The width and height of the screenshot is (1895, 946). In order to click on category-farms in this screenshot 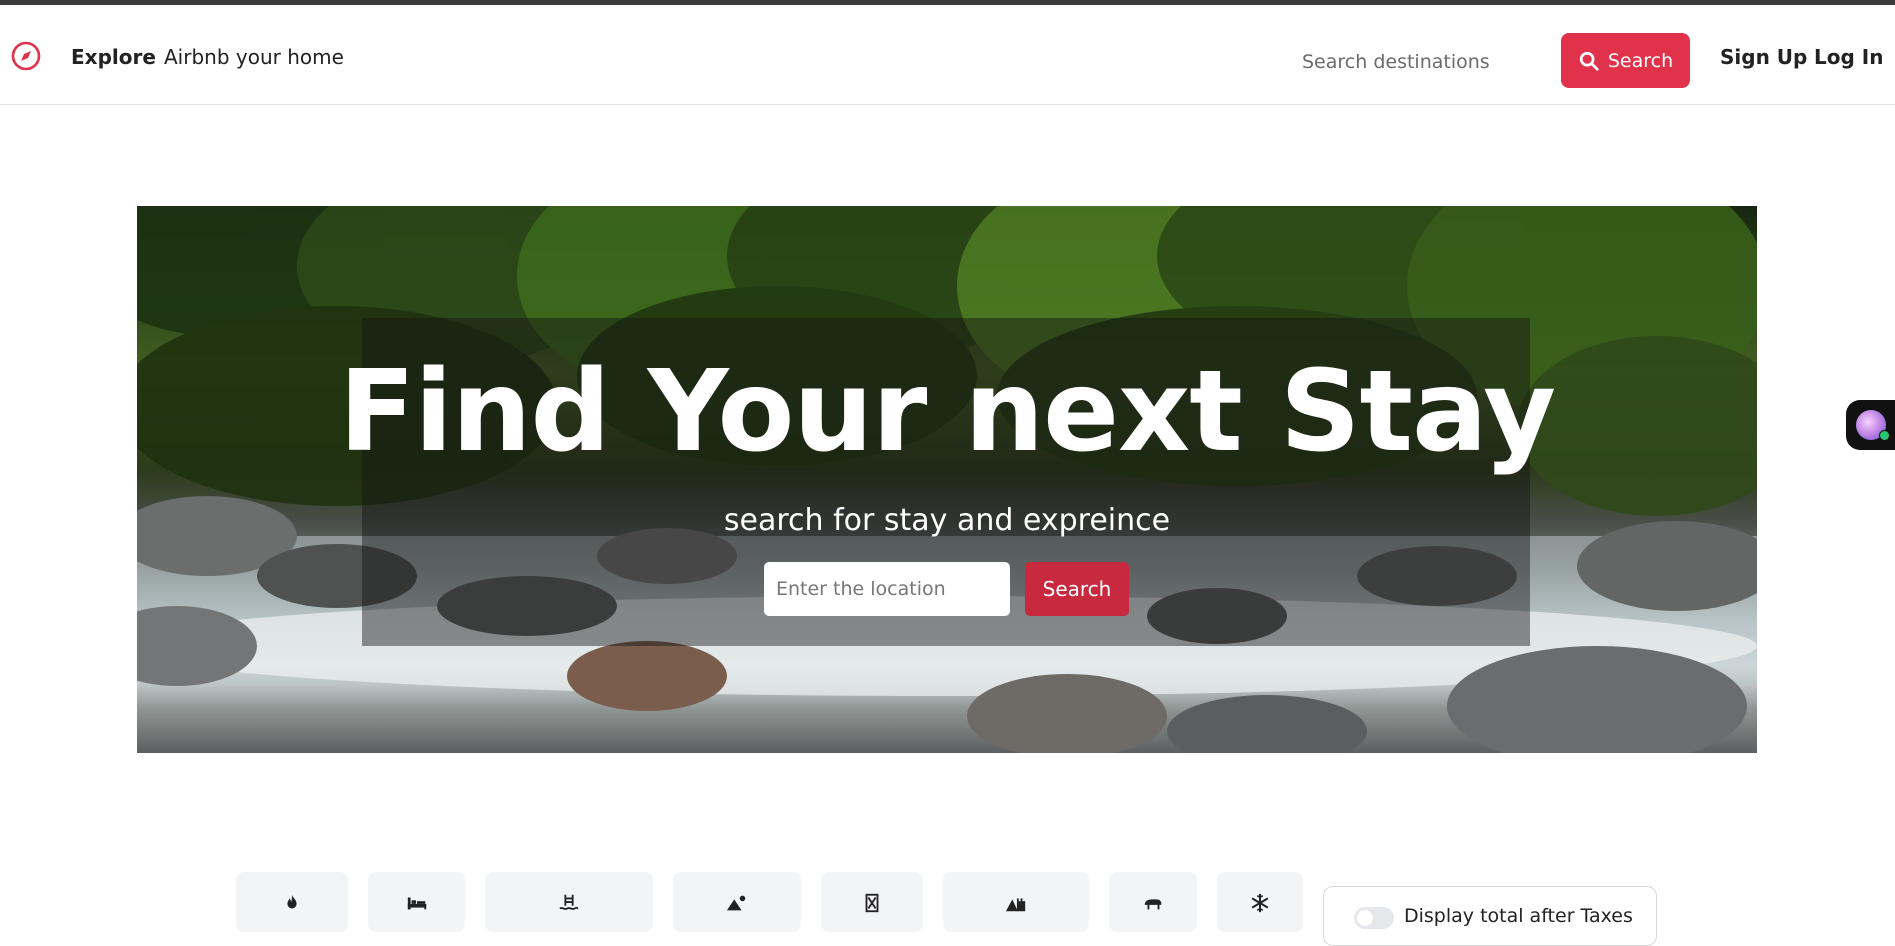, I will do `click(1153, 902)`.